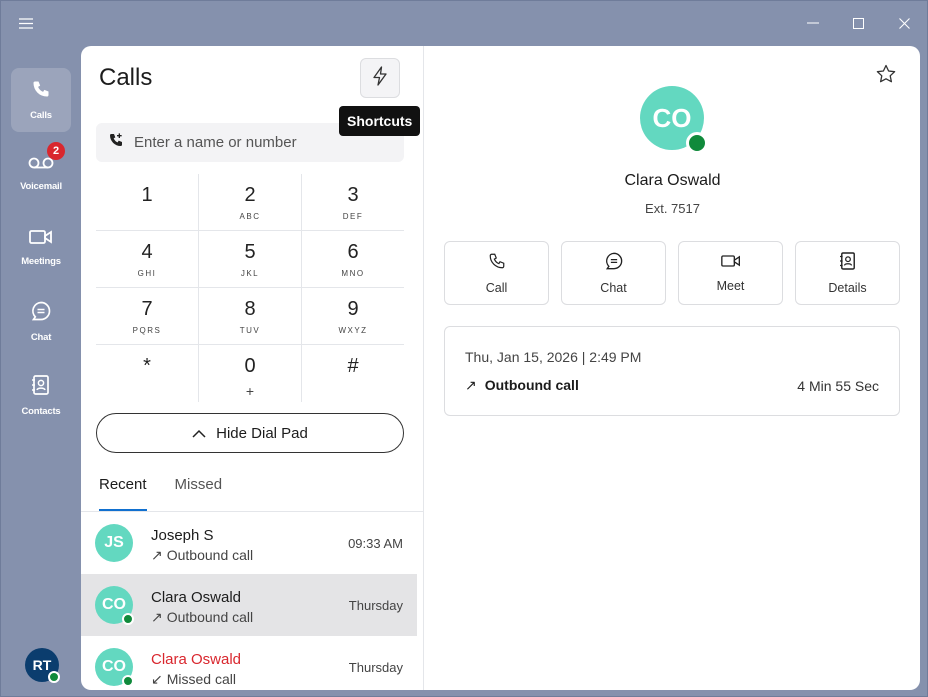 The width and height of the screenshot is (928, 697). Describe the element at coordinates (858, 23) in the screenshot. I see `maximize-icon` at that location.